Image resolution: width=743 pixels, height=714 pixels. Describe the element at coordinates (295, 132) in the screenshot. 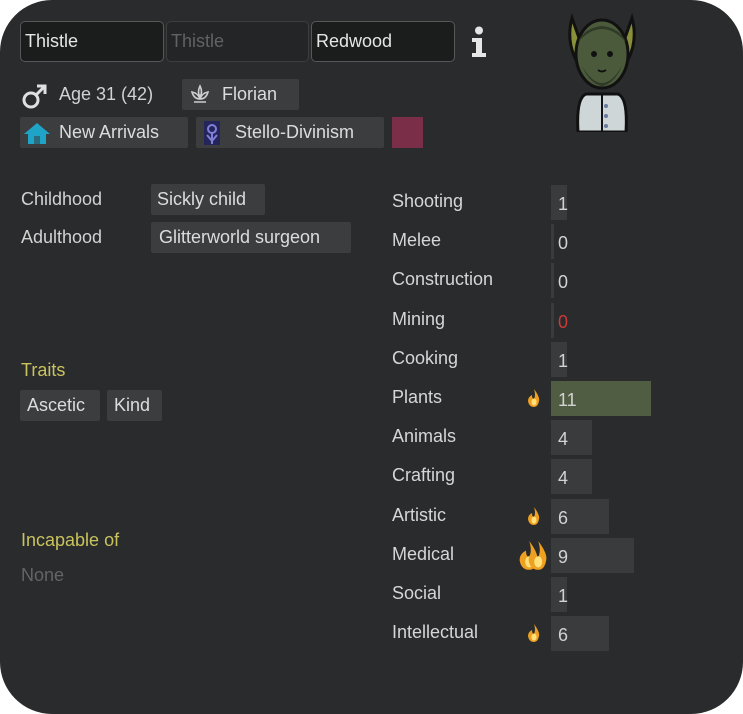

I see `ideoligion-label: Stello-Divinism` at that location.